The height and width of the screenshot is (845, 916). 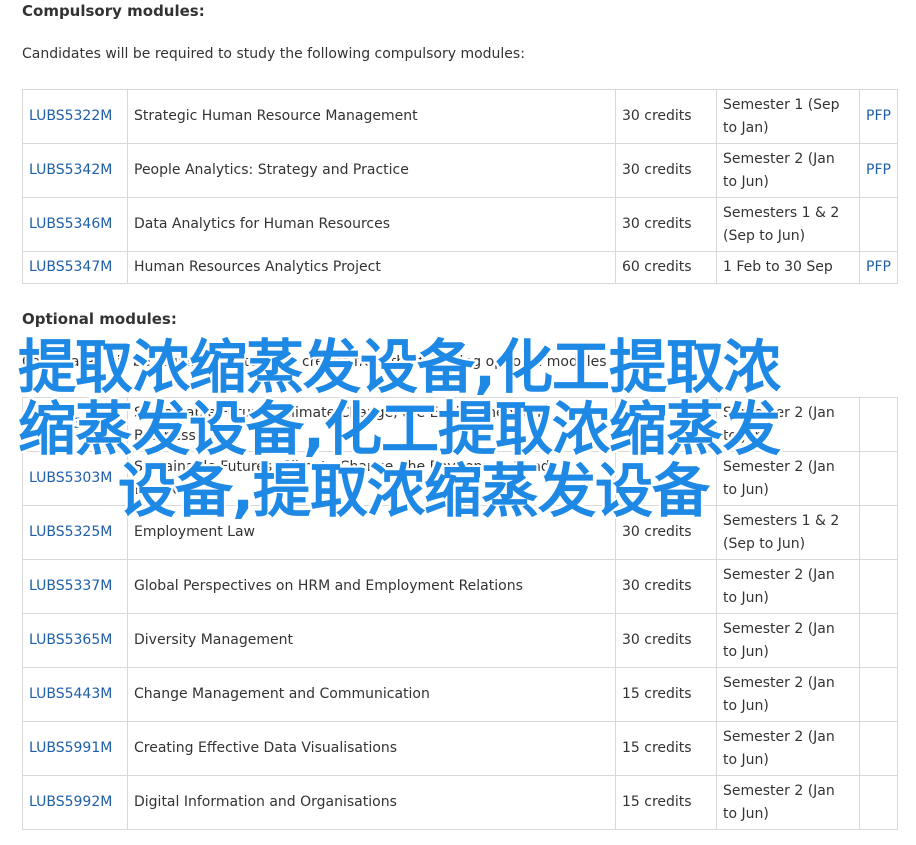 I want to click on module-code-link: LUBS5346M, so click(x=70, y=224).